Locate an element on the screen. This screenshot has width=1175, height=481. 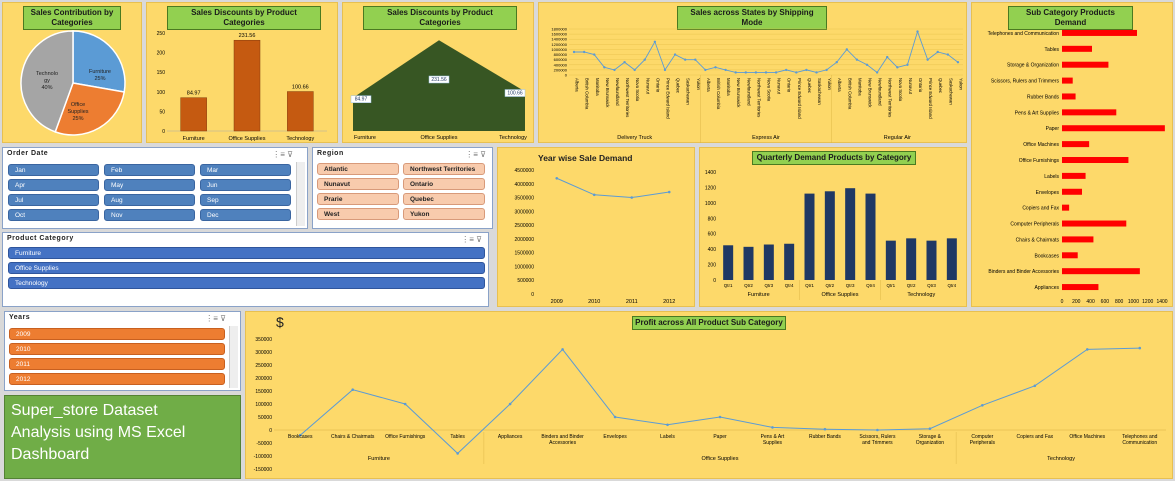
region-button-6: West is located at coordinates (358, 214).